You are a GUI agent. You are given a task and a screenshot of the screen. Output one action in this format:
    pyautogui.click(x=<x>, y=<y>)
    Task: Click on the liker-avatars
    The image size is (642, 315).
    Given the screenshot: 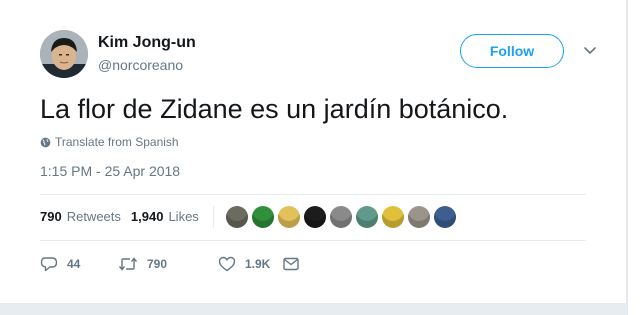 What is the action you would take?
    pyautogui.click(x=343, y=217)
    